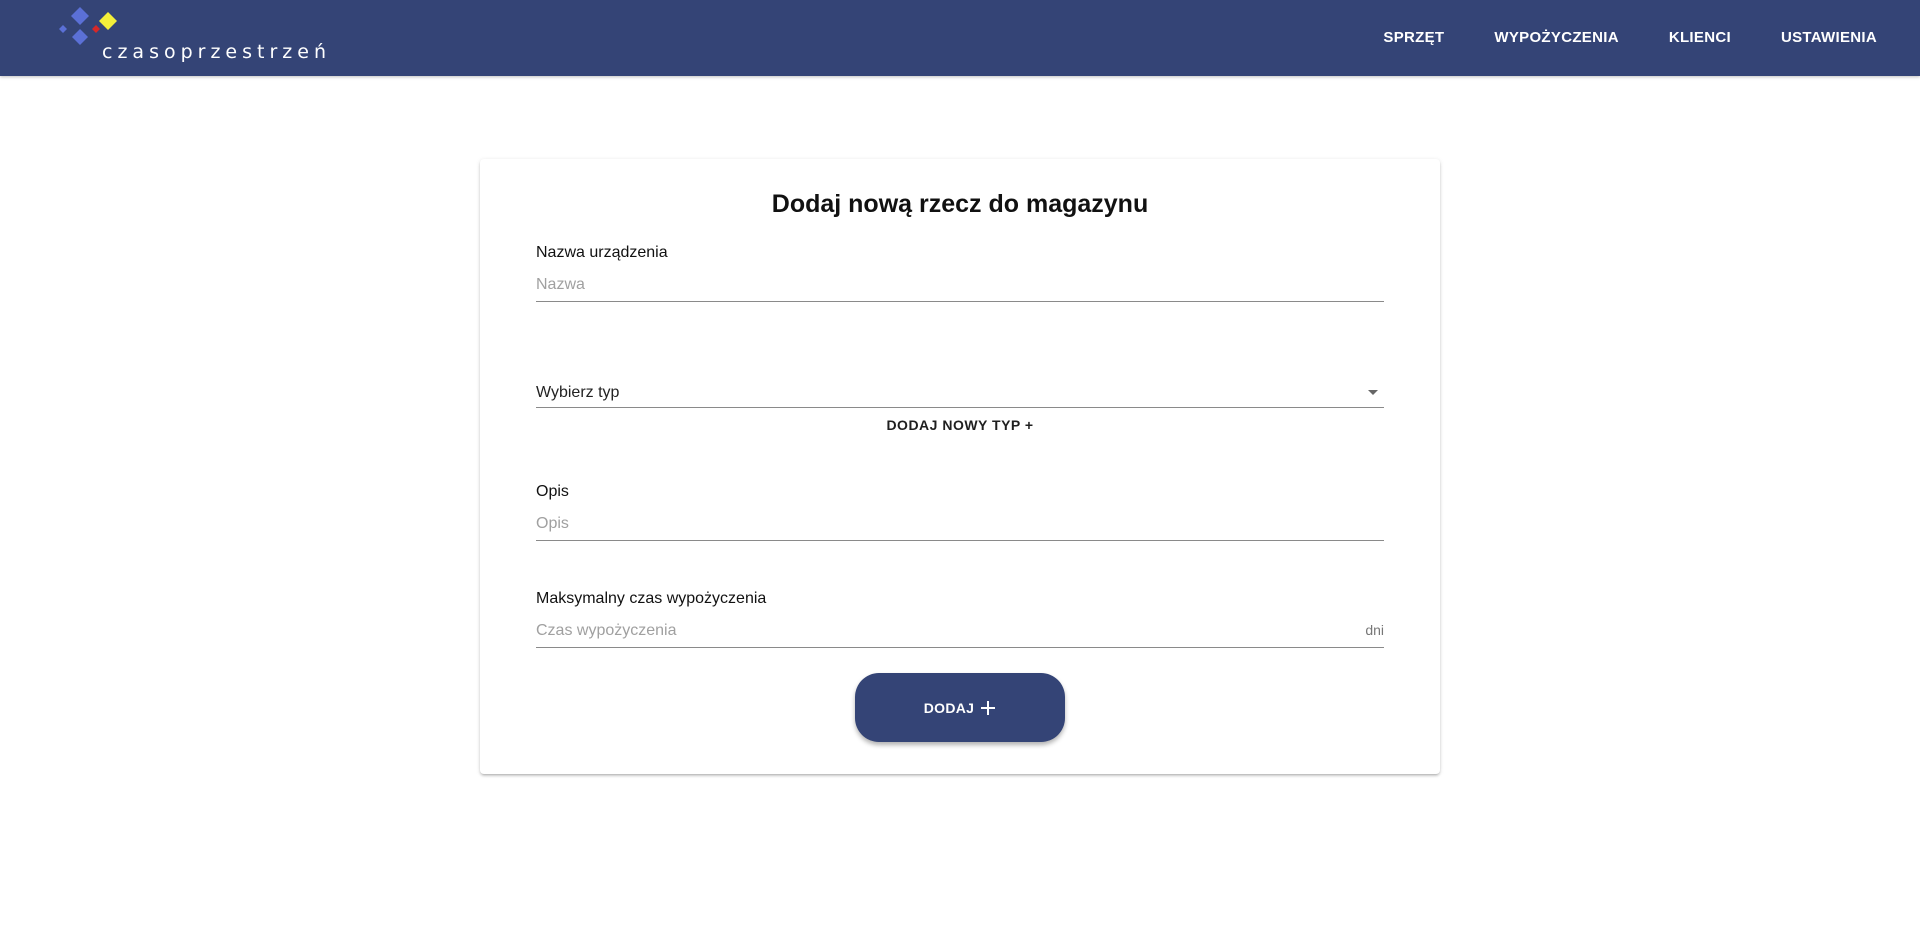 This screenshot has height=948, width=1920. What do you see at coordinates (1829, 38) in the screenshot?
I see `nav-item-ustawienia: USTAWIENIA` at bounding box center [1829, 38].